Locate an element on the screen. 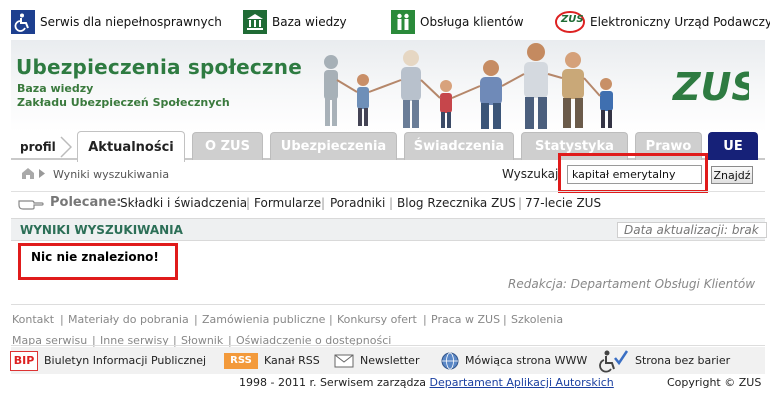 Image resolution: width=770 pixels, height=401 pixels. rss-icon: RSS is located at coordinates (241, 360).